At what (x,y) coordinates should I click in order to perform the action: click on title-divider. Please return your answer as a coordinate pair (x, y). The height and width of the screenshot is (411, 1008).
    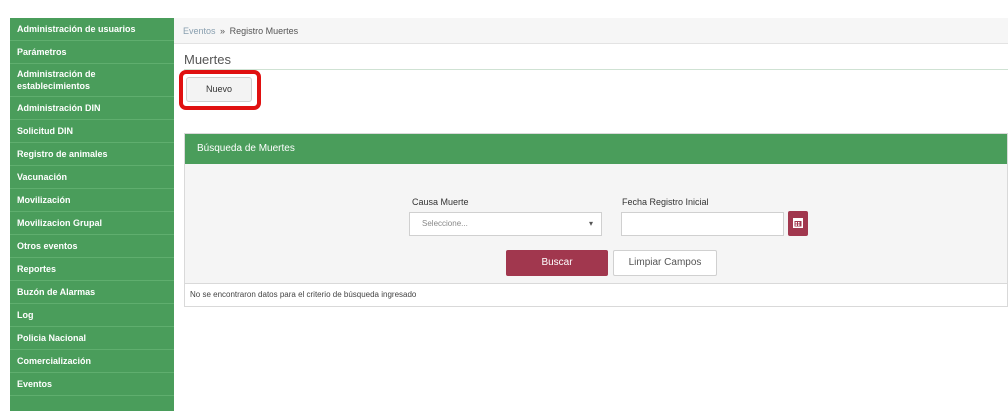
    Looking at the image, I should click on (596, 69).